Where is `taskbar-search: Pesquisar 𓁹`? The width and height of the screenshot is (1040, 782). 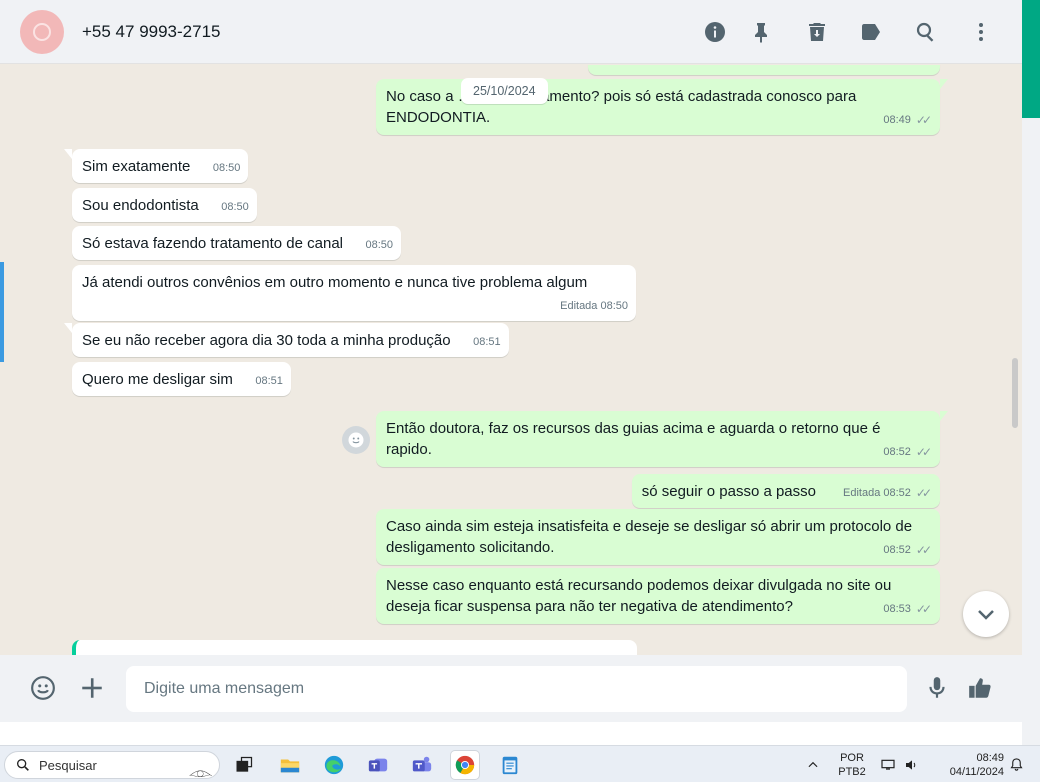 taskbar-search: Pesquisar 𓁹 is located at coordinates (112, 766).